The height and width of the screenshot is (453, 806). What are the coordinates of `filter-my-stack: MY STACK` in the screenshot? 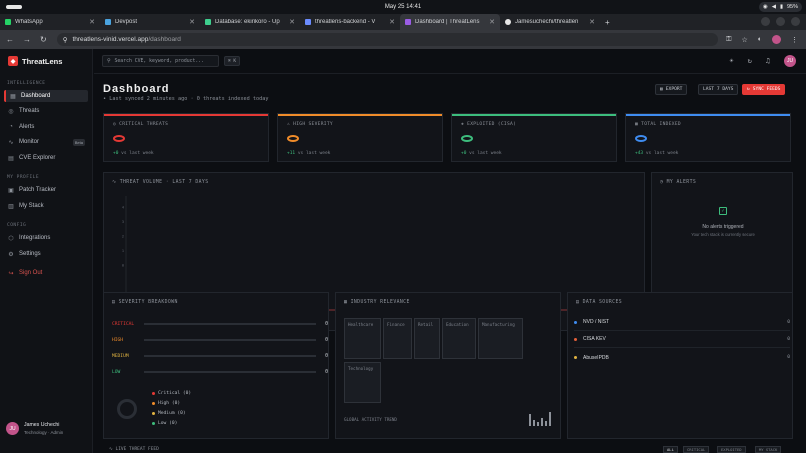 It's located at (768, 449).